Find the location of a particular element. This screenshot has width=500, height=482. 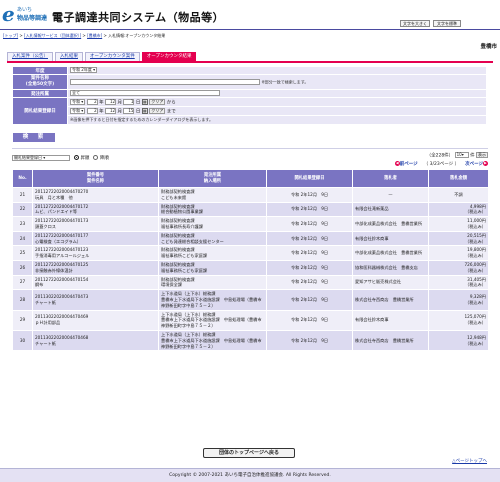

row-no: 26 is located at coordinates (22, 267).